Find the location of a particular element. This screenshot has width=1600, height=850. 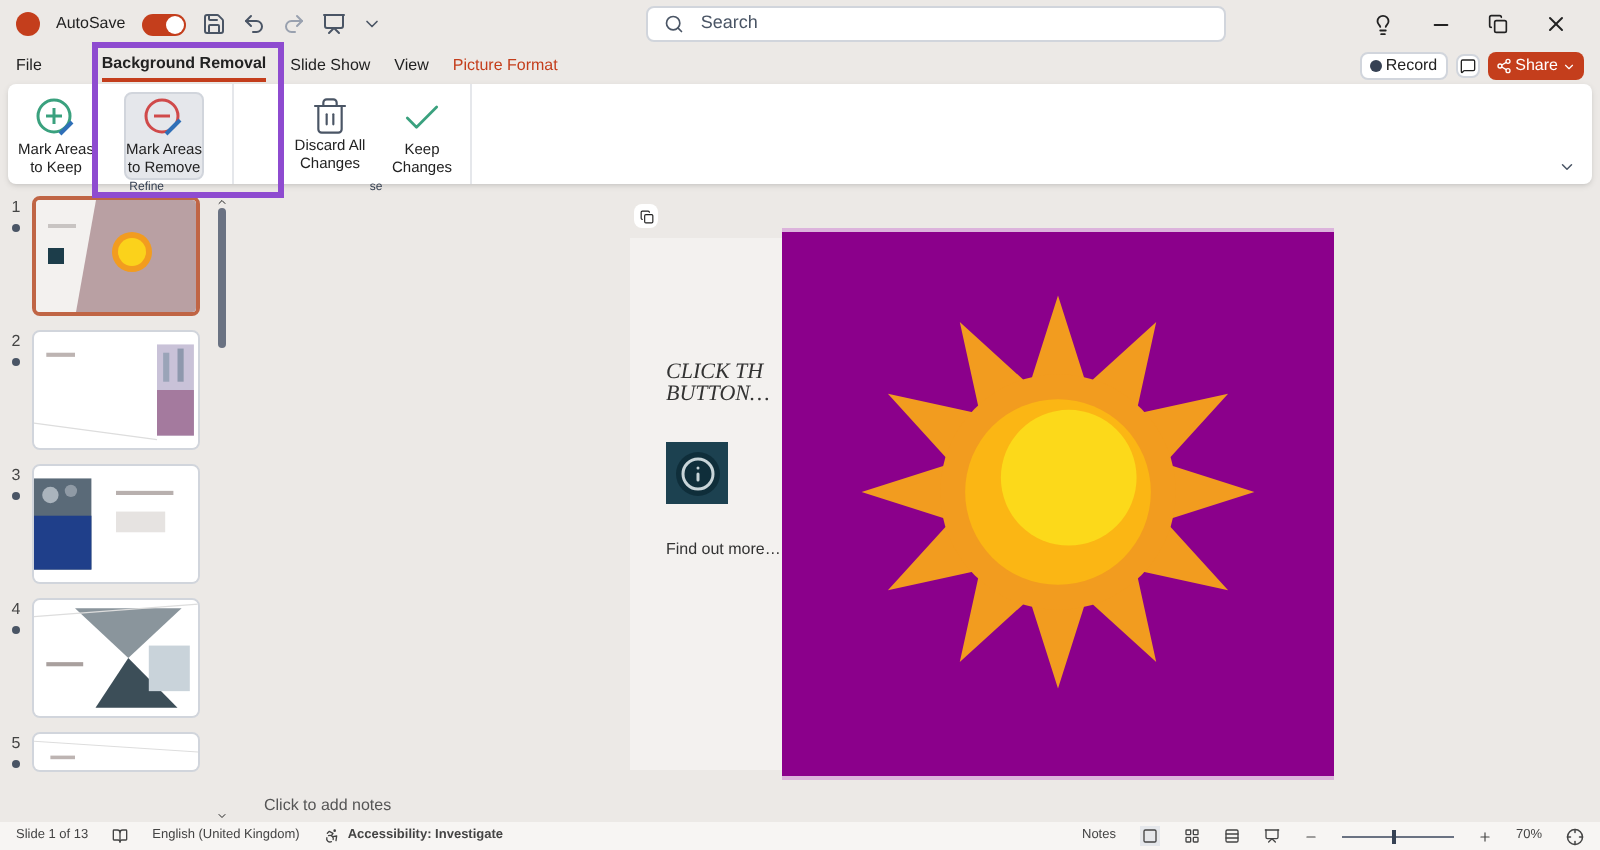

slide-number: 1 is located at coordinates (16, 208).